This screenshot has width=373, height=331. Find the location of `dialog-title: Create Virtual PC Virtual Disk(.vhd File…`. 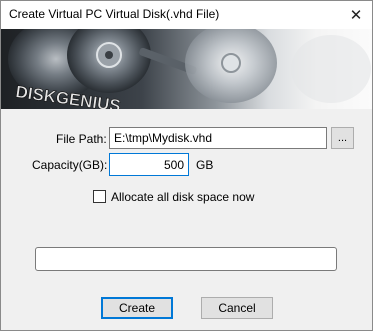

dialog-title: Create Virtual PC Virtual Disk(.vhd File… is located at coordinates (114, 14).